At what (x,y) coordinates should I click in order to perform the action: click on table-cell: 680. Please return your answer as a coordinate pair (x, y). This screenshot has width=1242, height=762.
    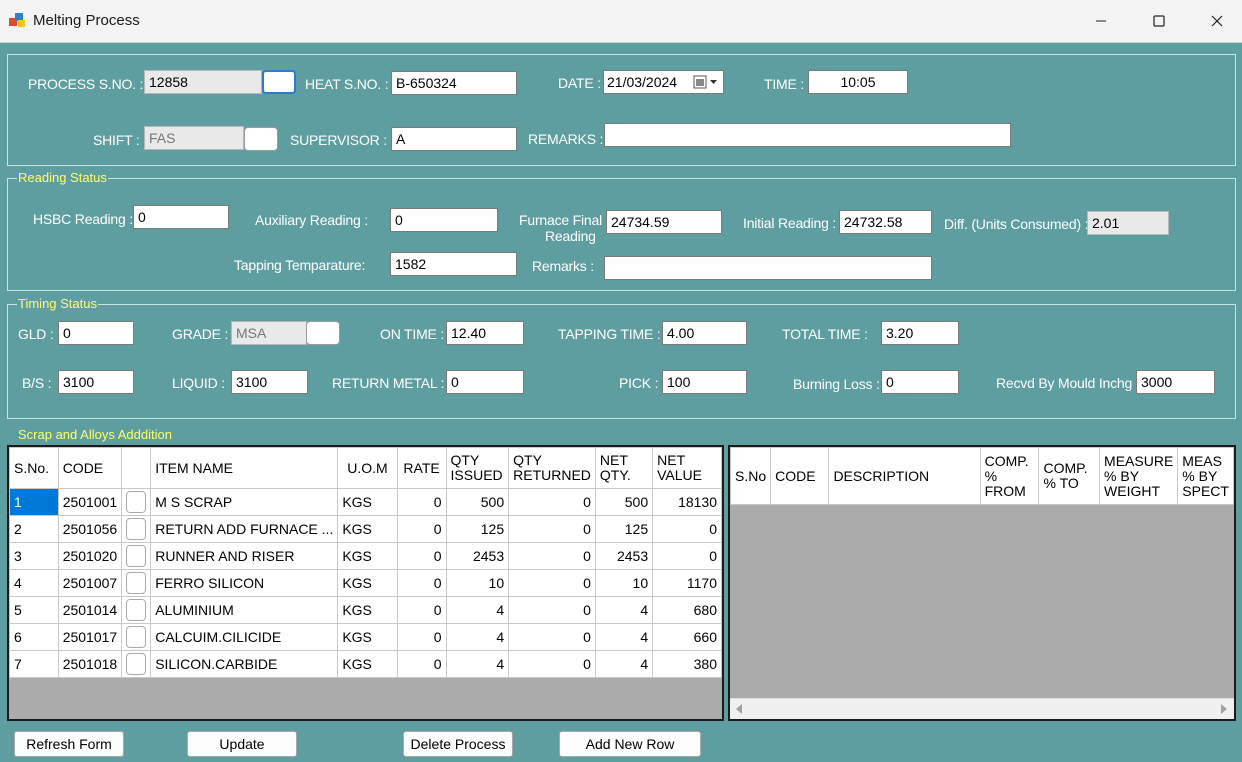
    Looking at the image, I should click on (687, 610).